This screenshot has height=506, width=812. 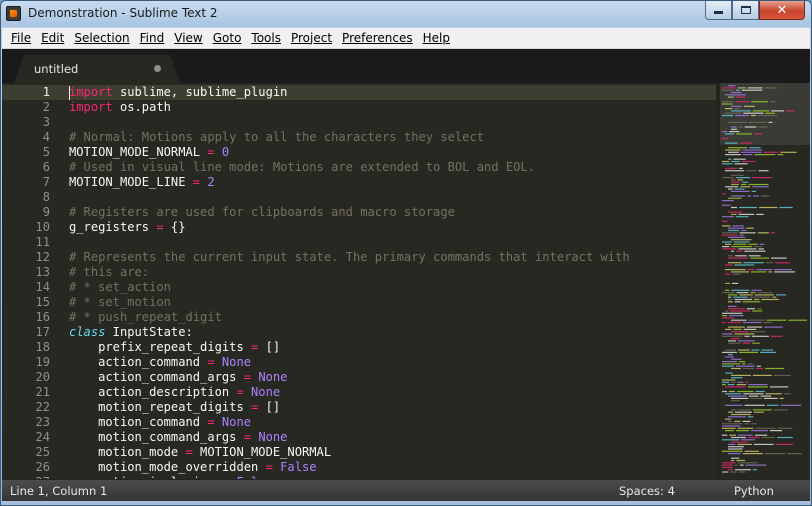 What do you see at coordinates (391, 422) in the screenshot?
I see `code-line: motion_command = None` at bounding box center [391, 422].